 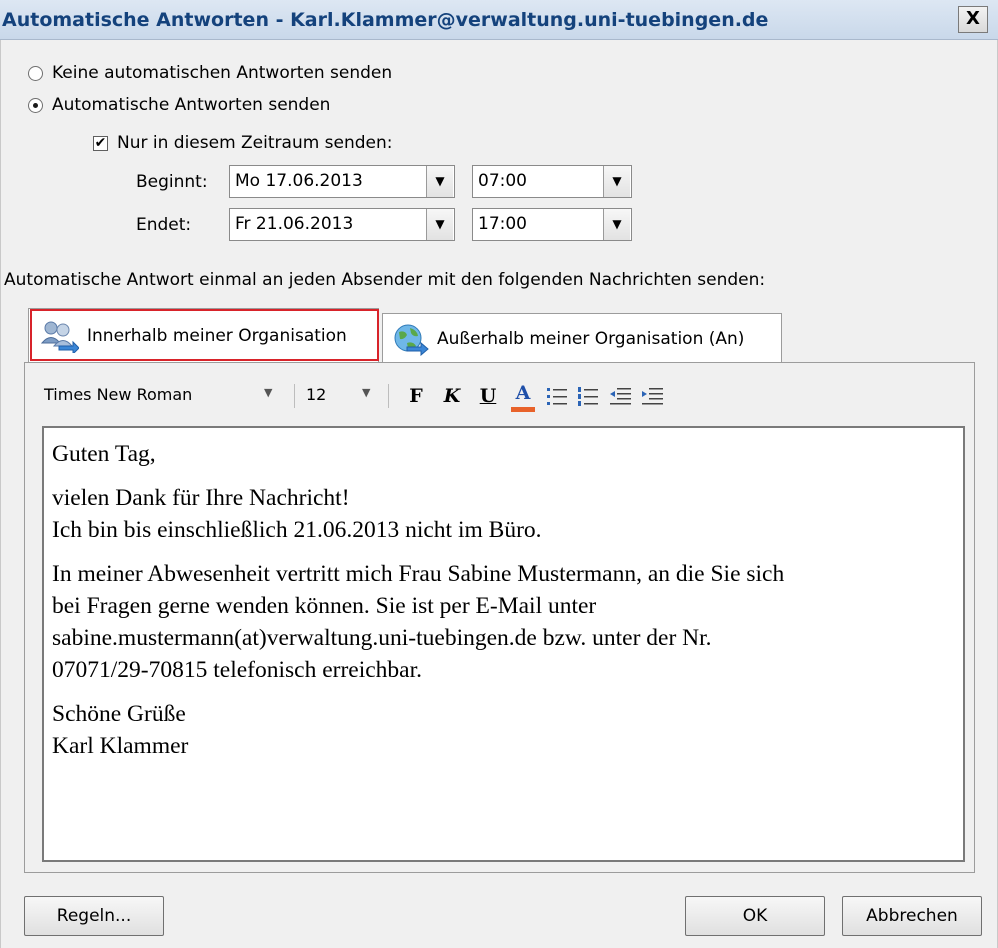 What do you see at coordinates (35, 105) in the screenshot?
I see `send-reply-radio` at bounding box center [35, 105].